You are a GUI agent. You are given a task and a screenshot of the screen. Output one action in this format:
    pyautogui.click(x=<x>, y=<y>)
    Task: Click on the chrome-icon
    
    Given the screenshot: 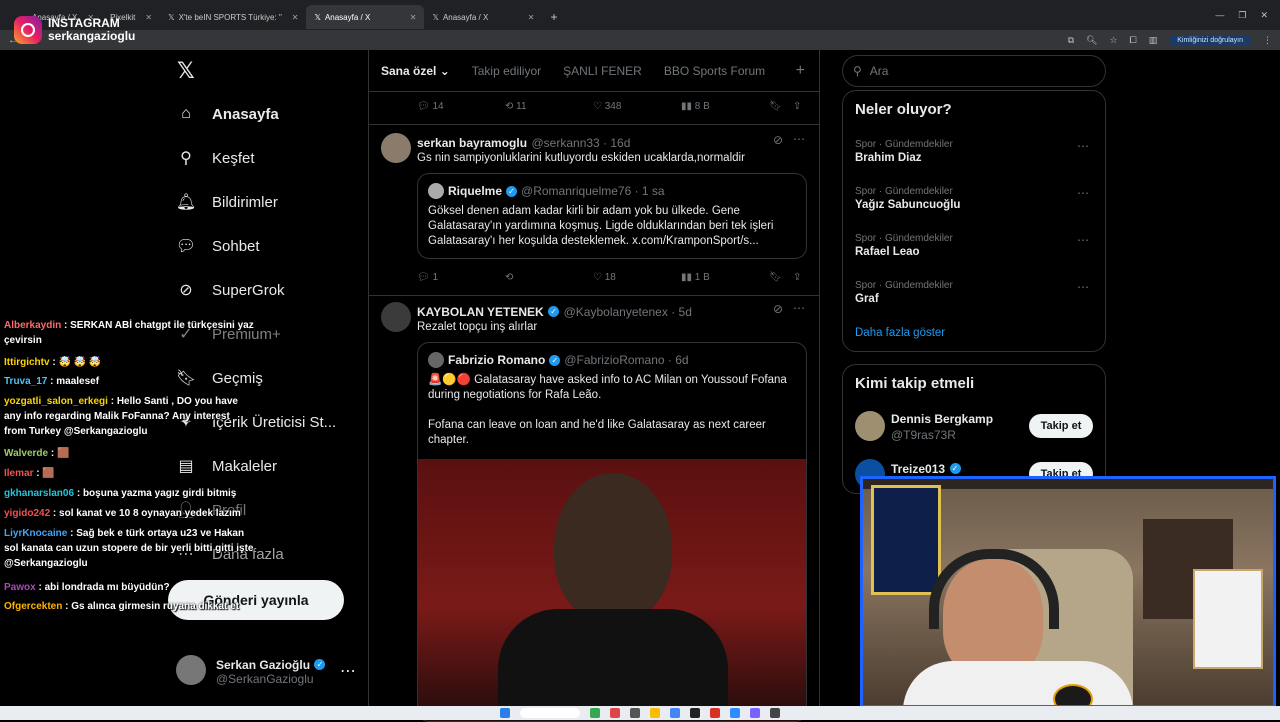 What is the action you would take?
    pyautogui.click(x=655, y=713)
    